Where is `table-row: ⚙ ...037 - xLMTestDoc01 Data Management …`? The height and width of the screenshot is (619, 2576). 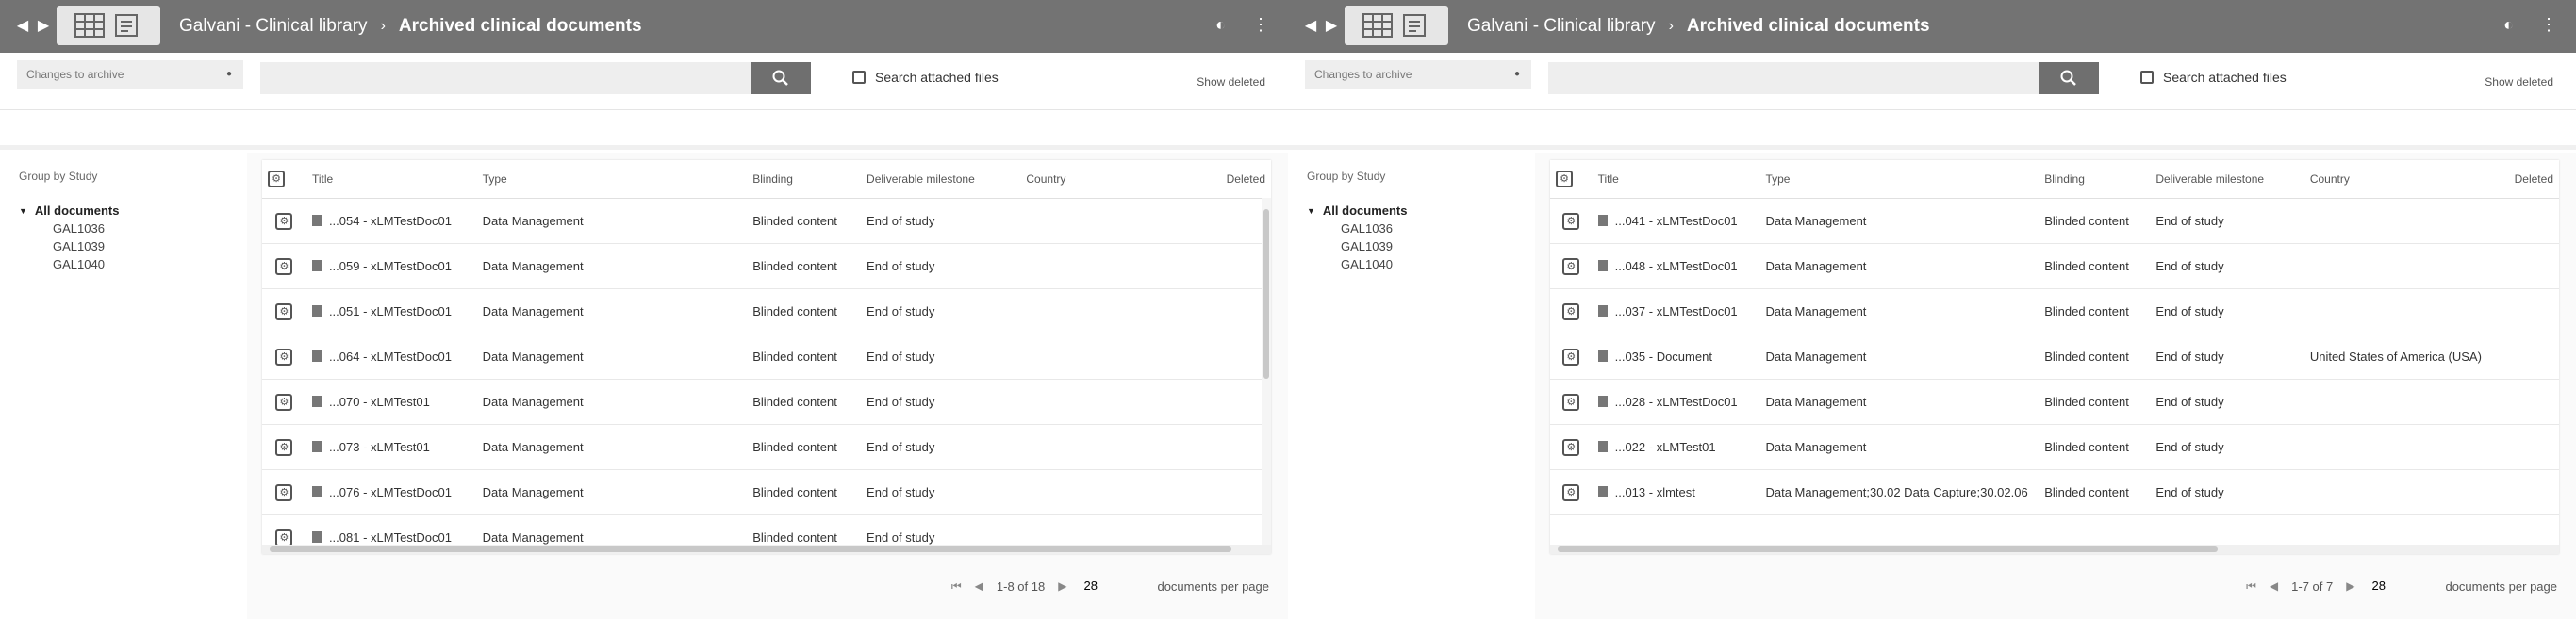 table-row: ⚙ ...037 - xLMTestDoc01 Data Management … is located at coordinates (2054, 311).